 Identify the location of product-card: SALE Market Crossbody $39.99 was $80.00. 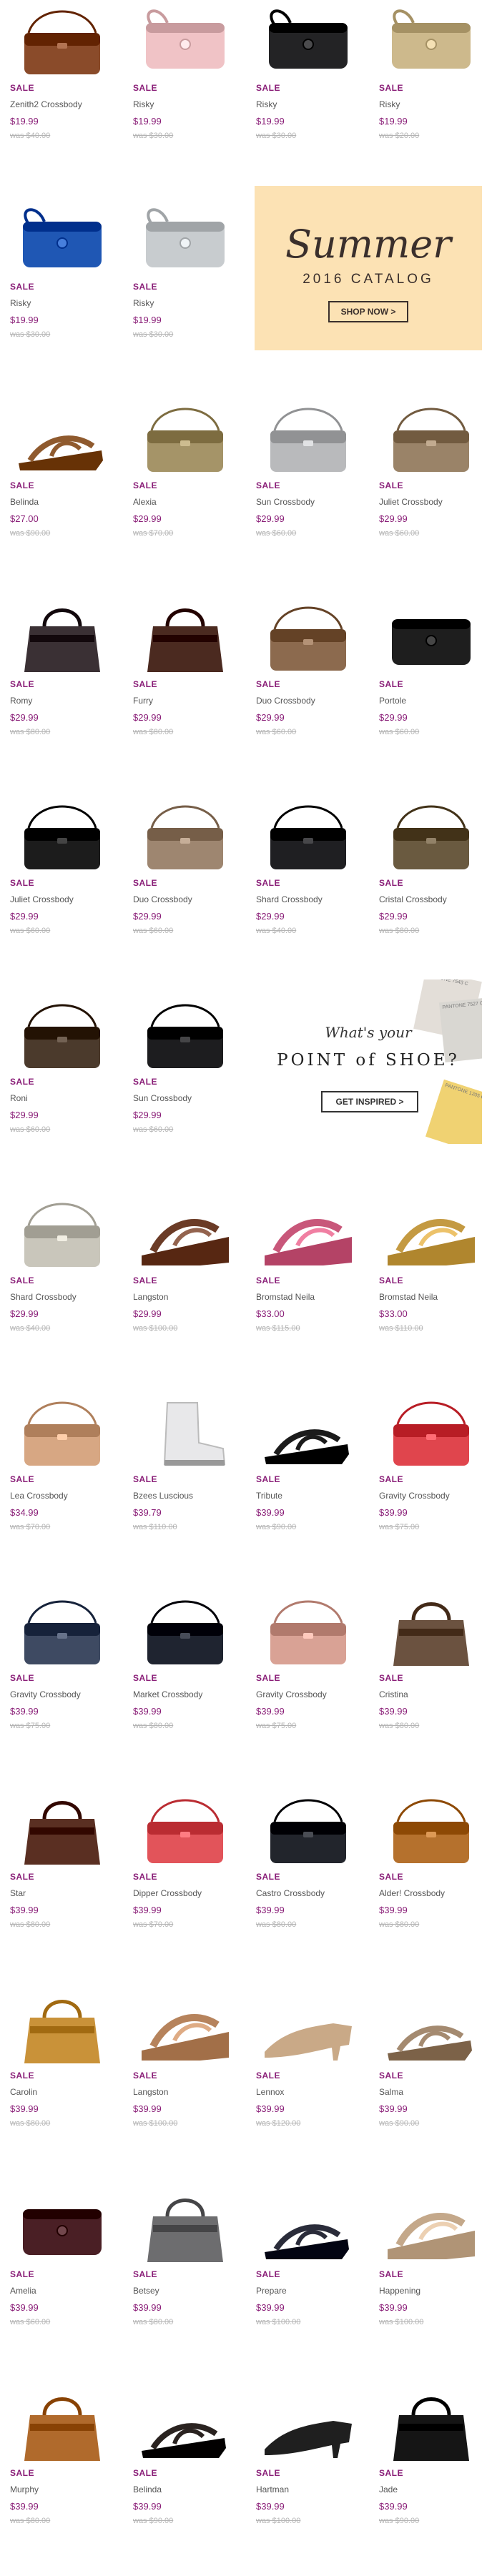
(186, 1686).